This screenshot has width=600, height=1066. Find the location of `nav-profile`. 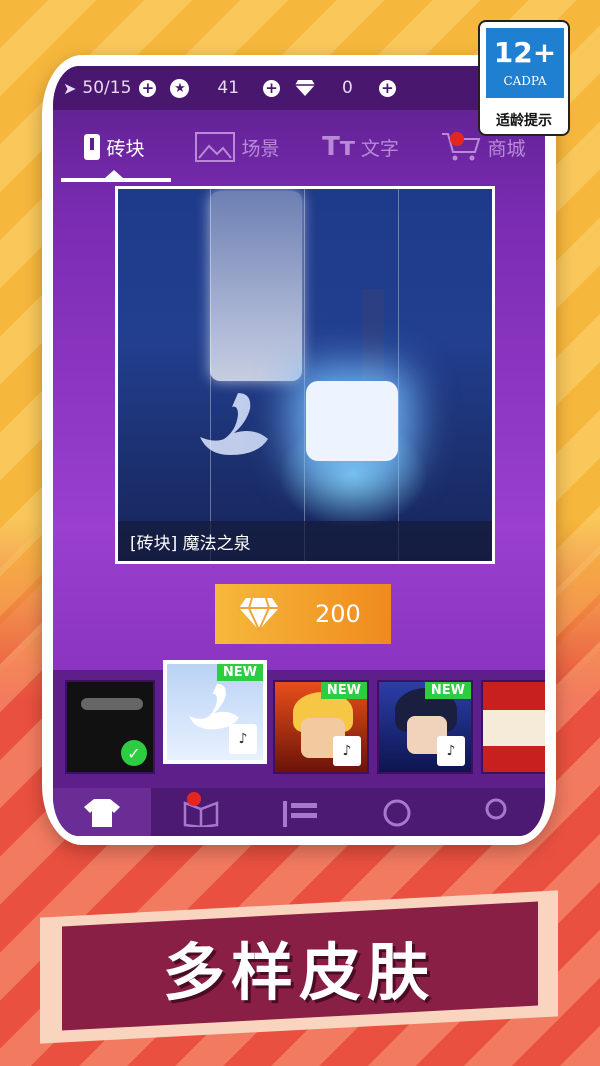

nav-profile is located at coordinates (496, 812).